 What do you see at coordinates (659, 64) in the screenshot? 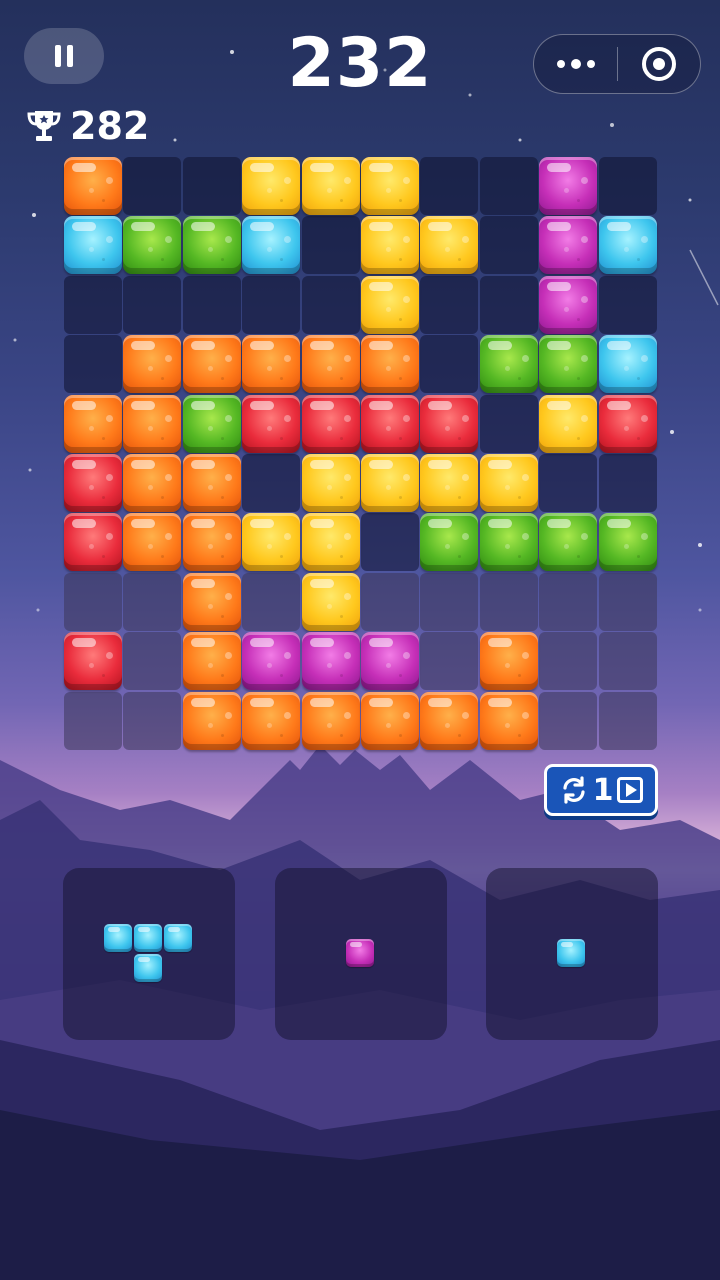
I see `close-miniprogram-button` at bounding box center [659, 64].